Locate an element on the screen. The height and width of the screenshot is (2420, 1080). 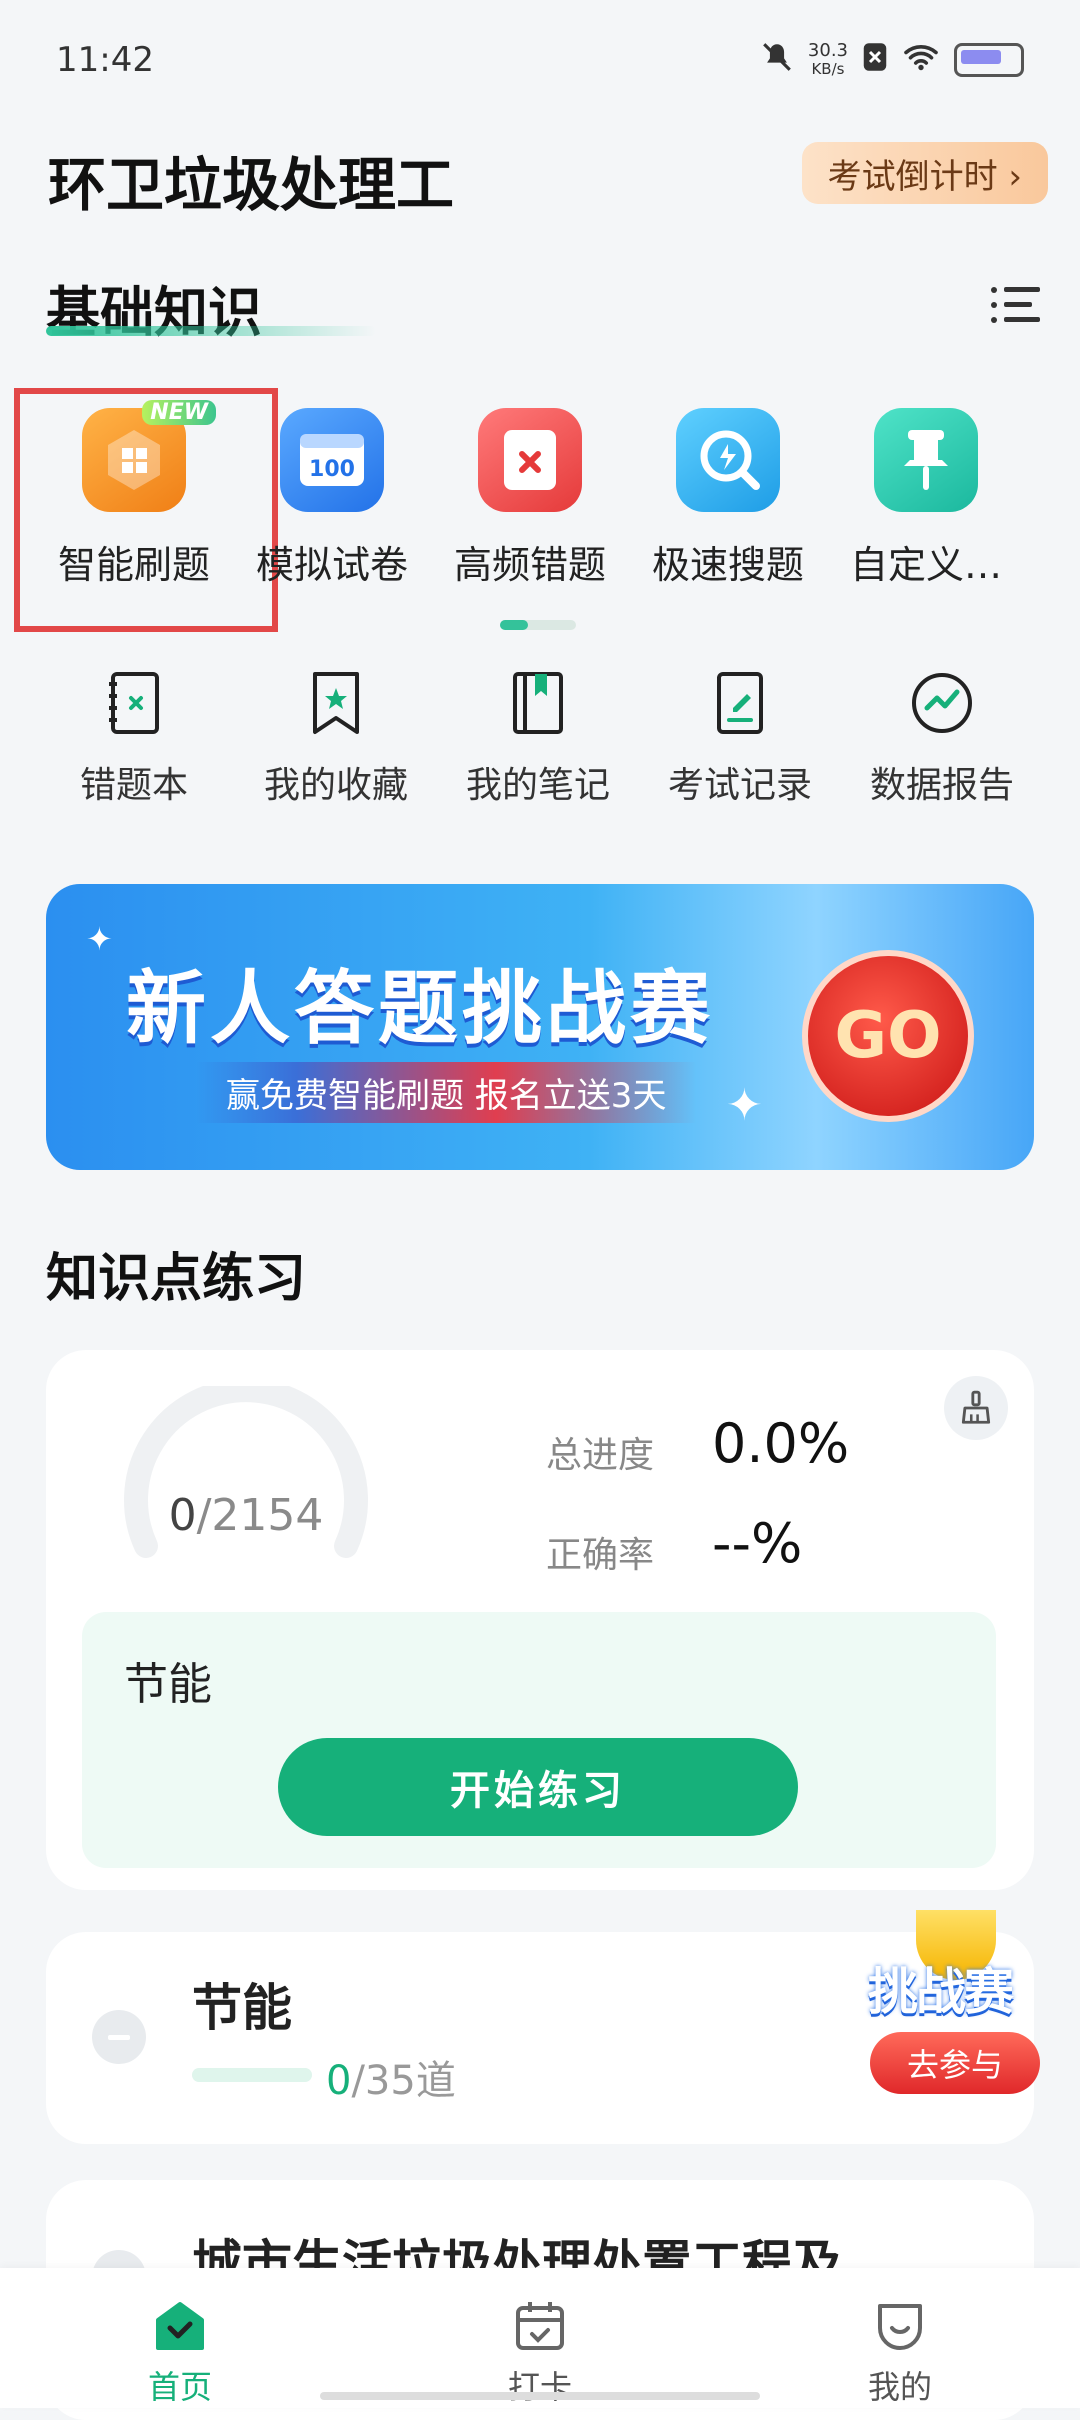
chapter-count: 0/35道 is located at coordinates (391, 2077).